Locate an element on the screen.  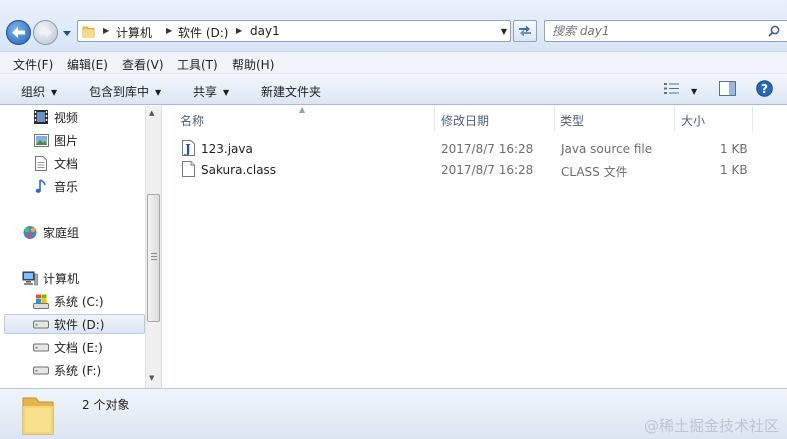
nav-label-documents: 文档 is located at coordinates (66, 163).